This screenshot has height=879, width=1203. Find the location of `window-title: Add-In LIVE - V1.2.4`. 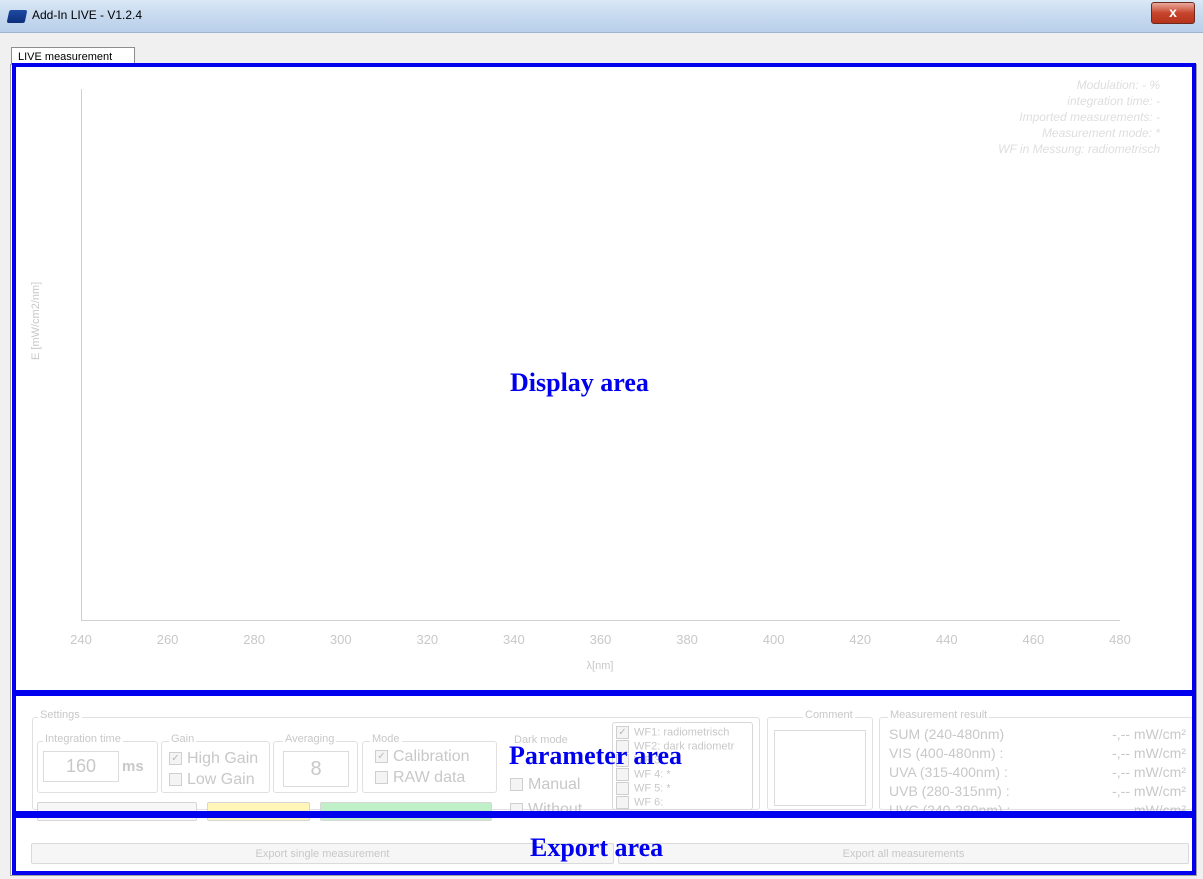

window-title: Add-In LIVE - V1.2.4 is located at coordinates (87, 15).